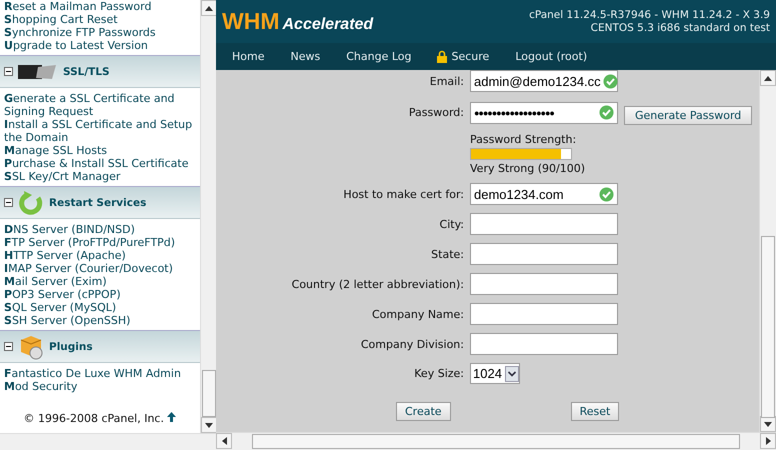 The width and height of the screenshot is (776, 450). What do you see at coordinates (100, 418) in the screenshot?
I see `copyright-text: © 1996-2008 cPanel, Inc.` at bounding box center [100, 418].